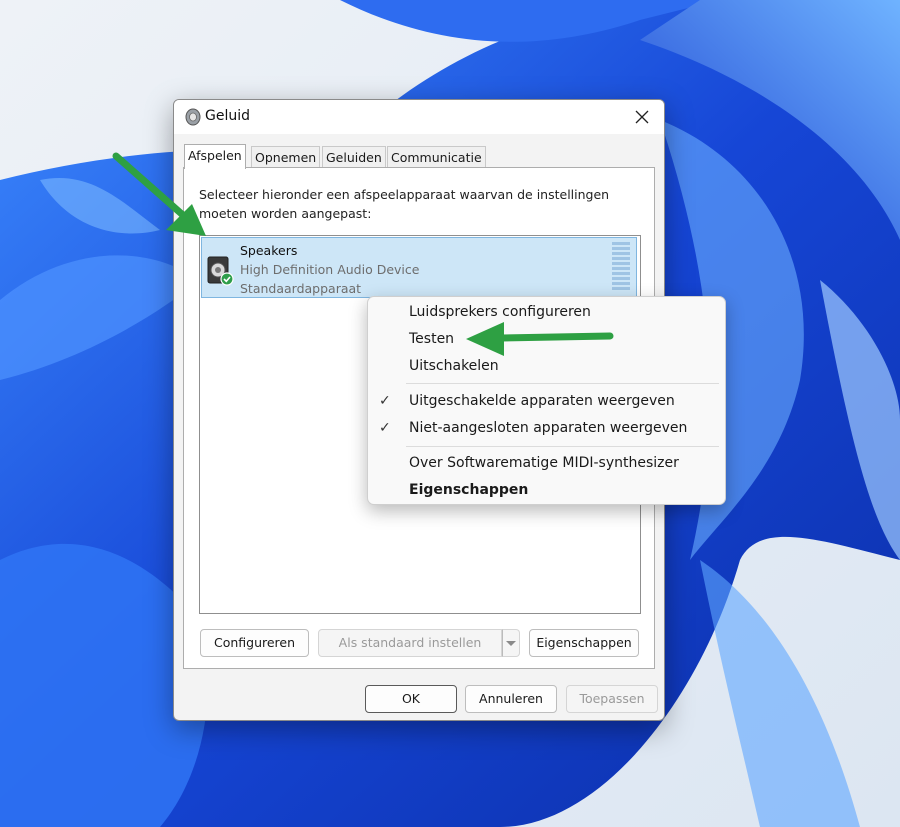 The image size is (900, 827). I want to click on apply-button: Toepassen, so click(612, 699).